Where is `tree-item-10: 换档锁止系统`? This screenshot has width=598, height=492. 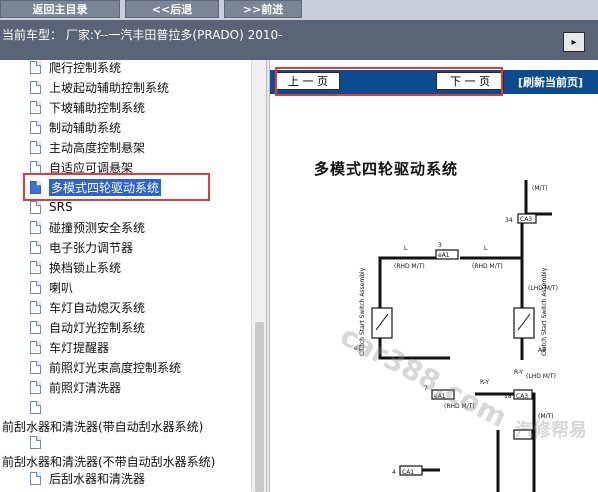
tree-item-10: 换档锁止系统 is located at coordinates (75, 267).